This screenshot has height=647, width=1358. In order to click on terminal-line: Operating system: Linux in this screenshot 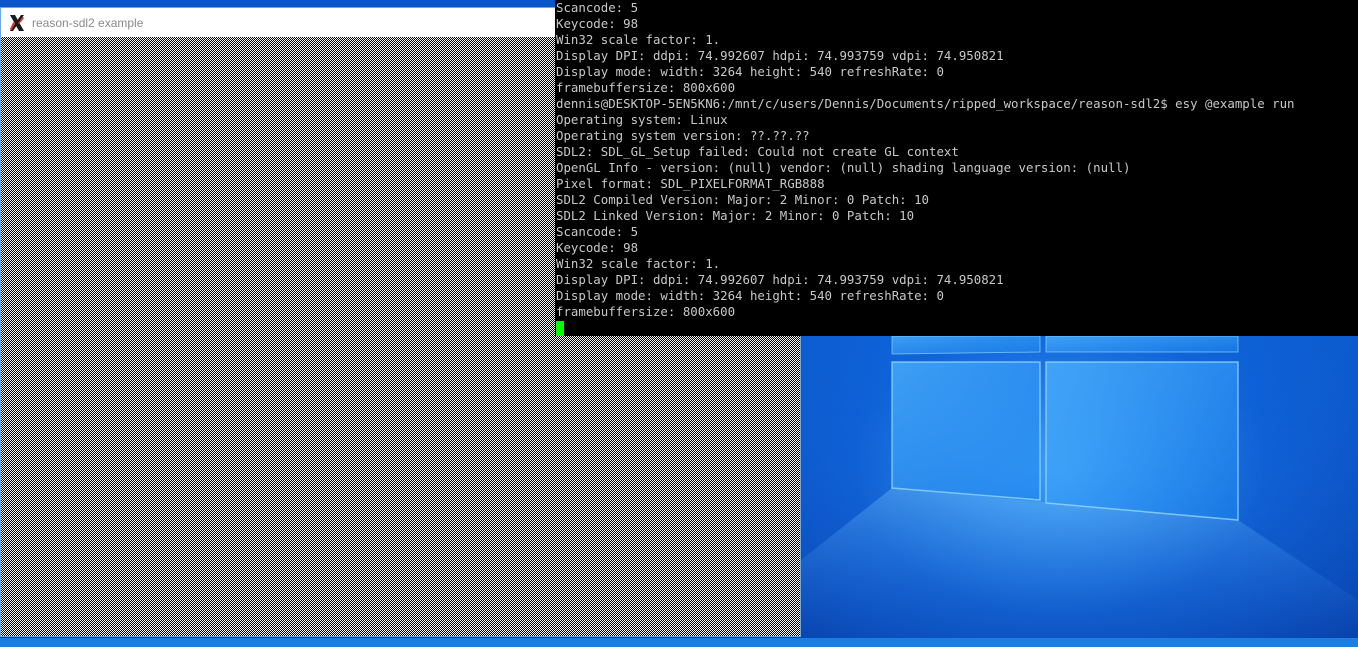, I will do `click(642, 119)`.